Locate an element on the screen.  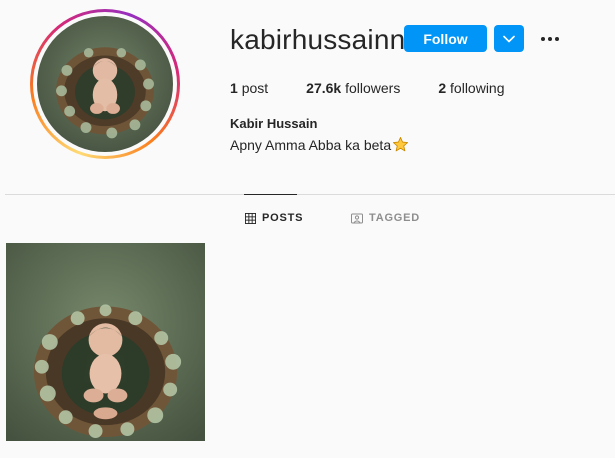
post-thumbnail is located at coordinates (105, 342).